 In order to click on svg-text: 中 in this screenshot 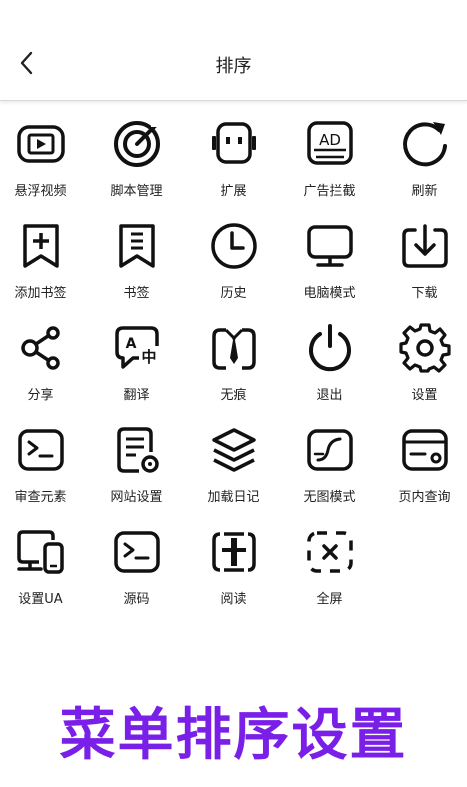, I will do `click(148, 357)`.